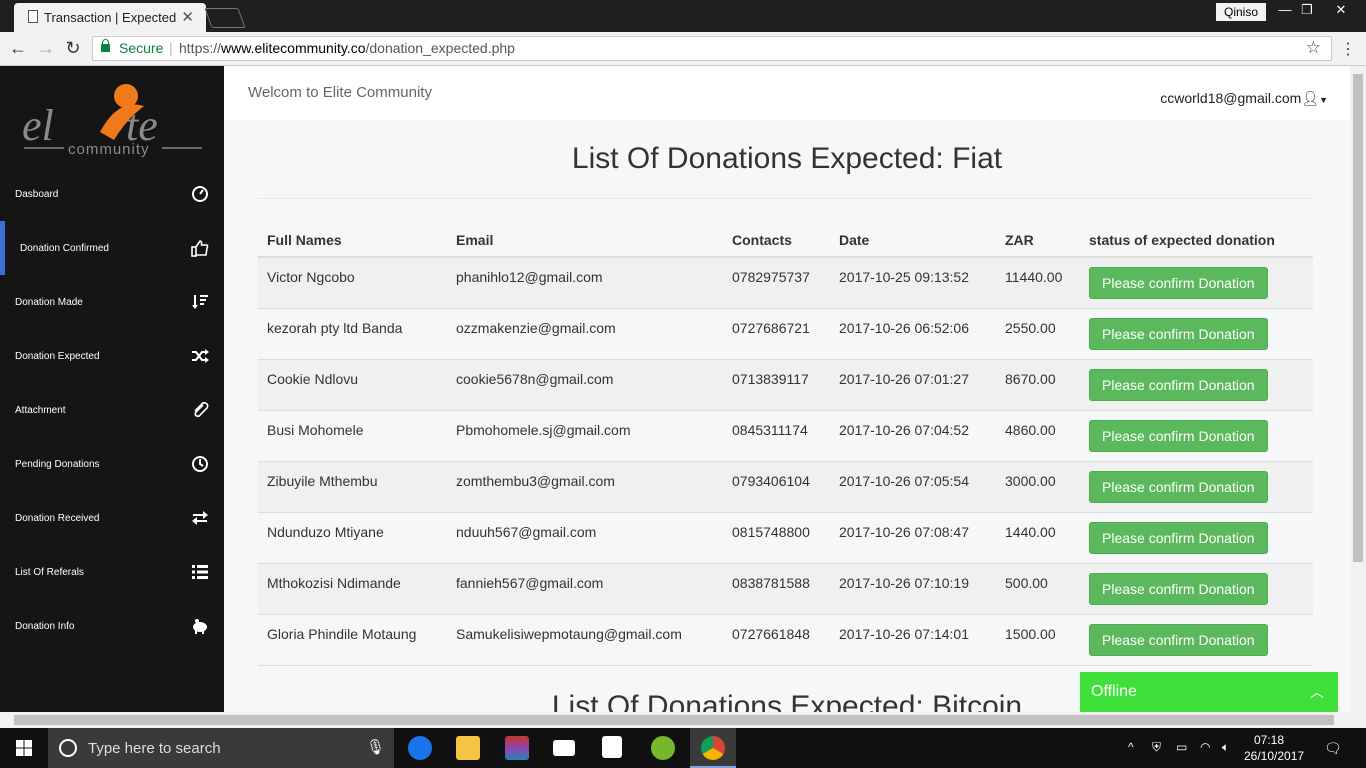  What do you see at coordinates (225, 18) in the screenshot?
I see `new-tab-button` at bounding box center [225, 18].